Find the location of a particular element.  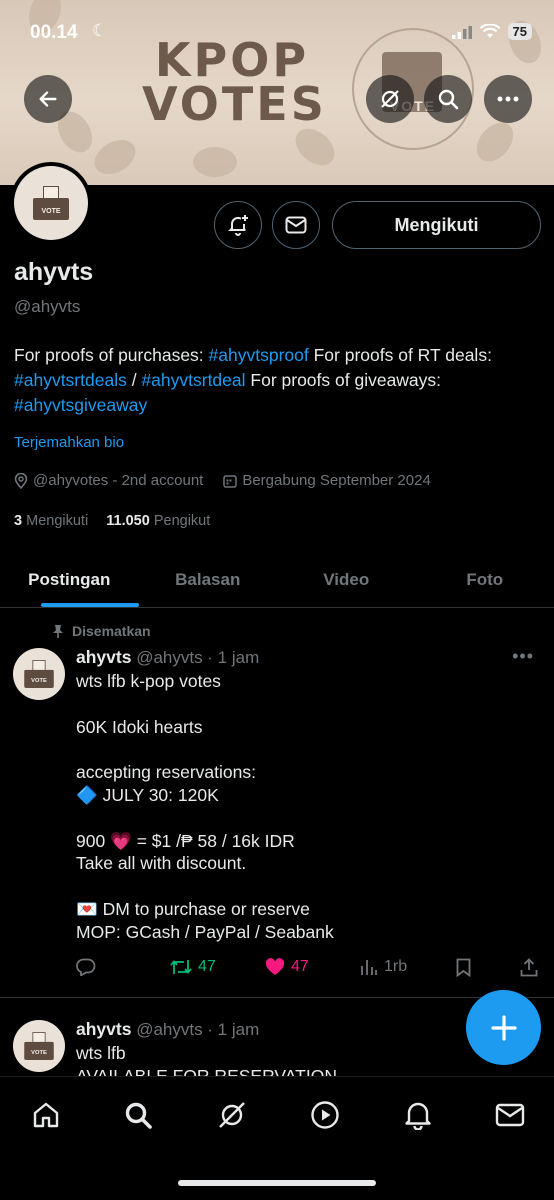

battery-indicator: 75 is located at coordinates (519, 31).